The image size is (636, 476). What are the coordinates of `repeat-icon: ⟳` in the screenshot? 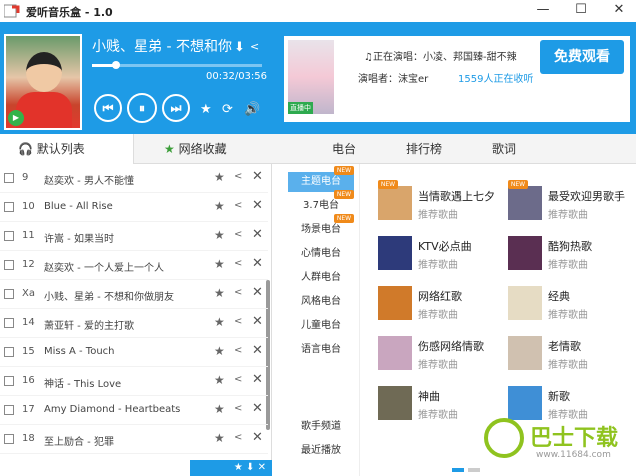 It's located at (227, 109).